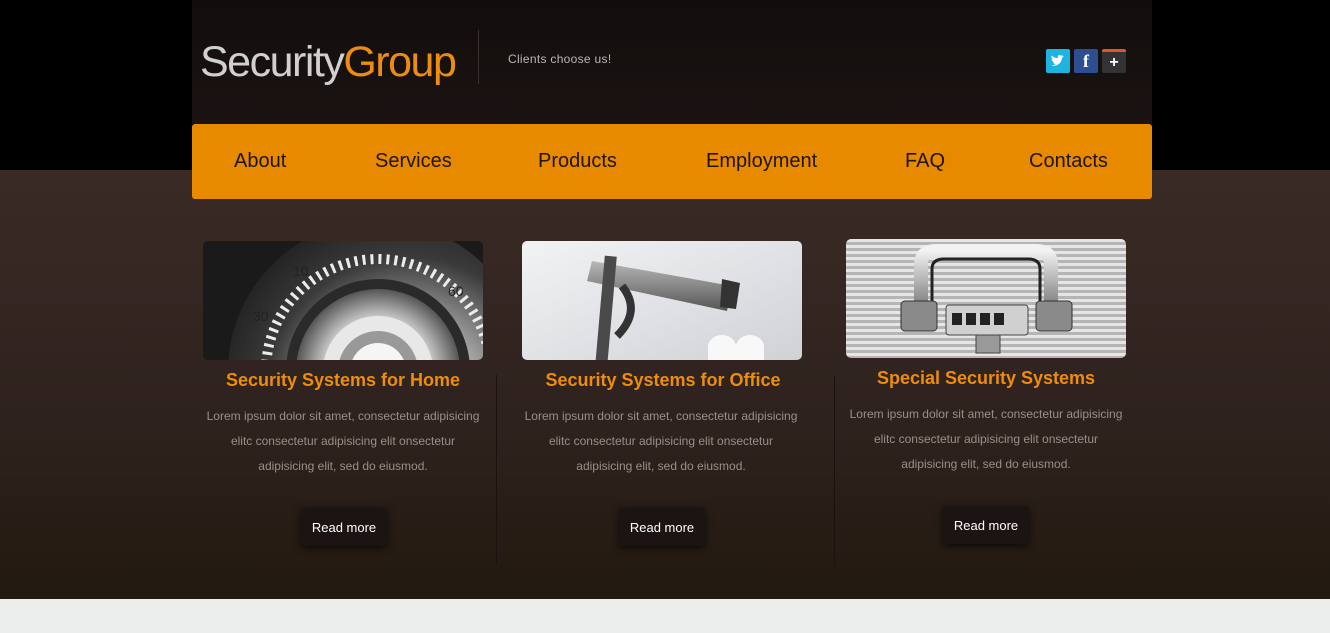 The width and height of the screenshot is (1330, 633). What do you see at coordinates (986, 378) in the screenshot?
I see `card-title: Special Security Systems` at bounding box center [986, 378].